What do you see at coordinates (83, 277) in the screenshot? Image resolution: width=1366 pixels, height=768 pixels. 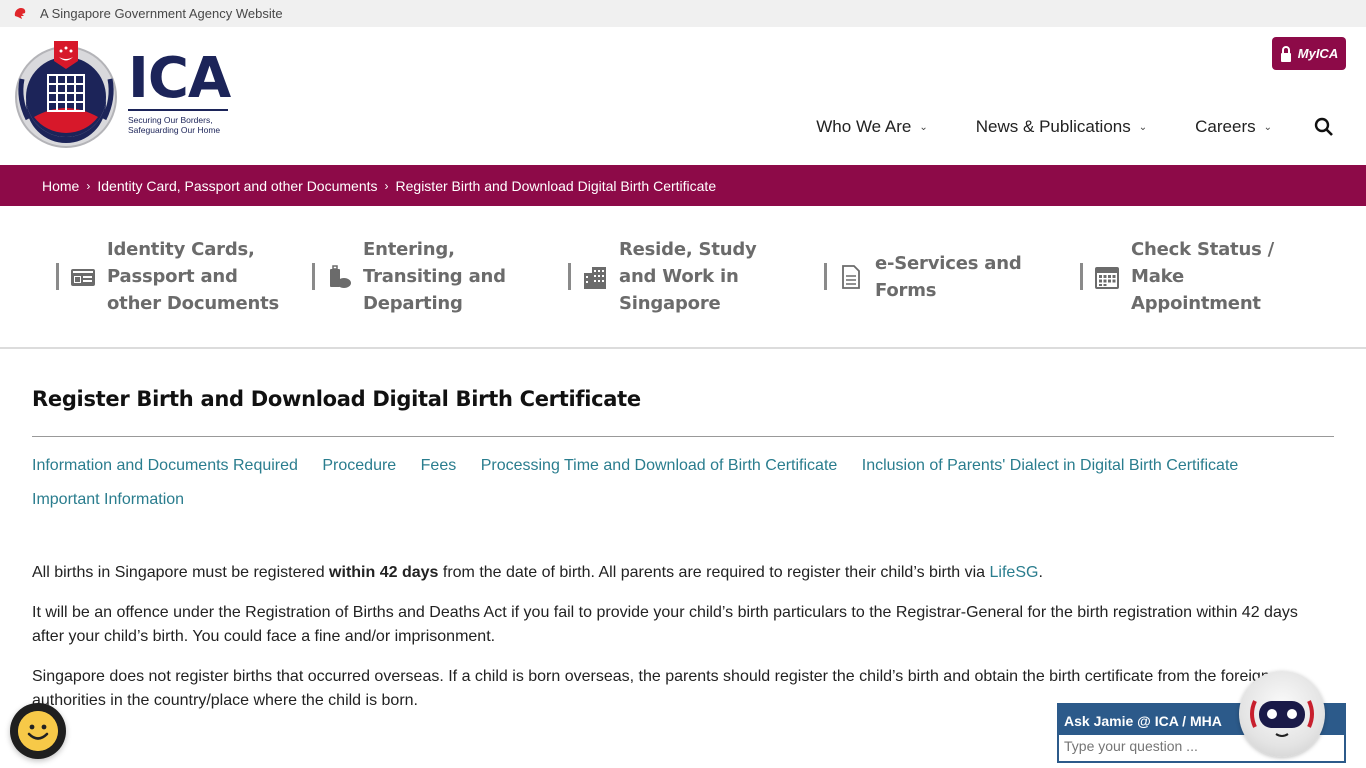 I see `id-card-icon` at bounding box center [83, 277].